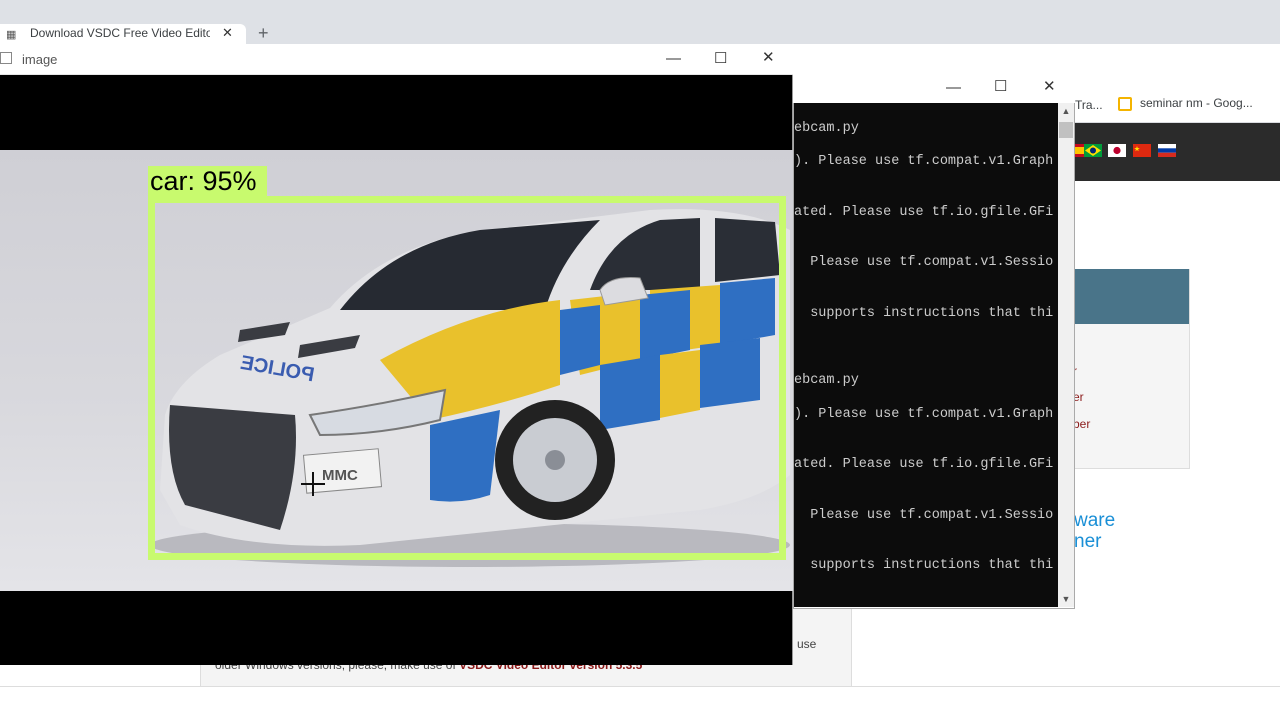 The image size is (1280, 721). Describe the element at coordinates (40, 59) in the screenshot. I see `image-window-title: image` at that location.